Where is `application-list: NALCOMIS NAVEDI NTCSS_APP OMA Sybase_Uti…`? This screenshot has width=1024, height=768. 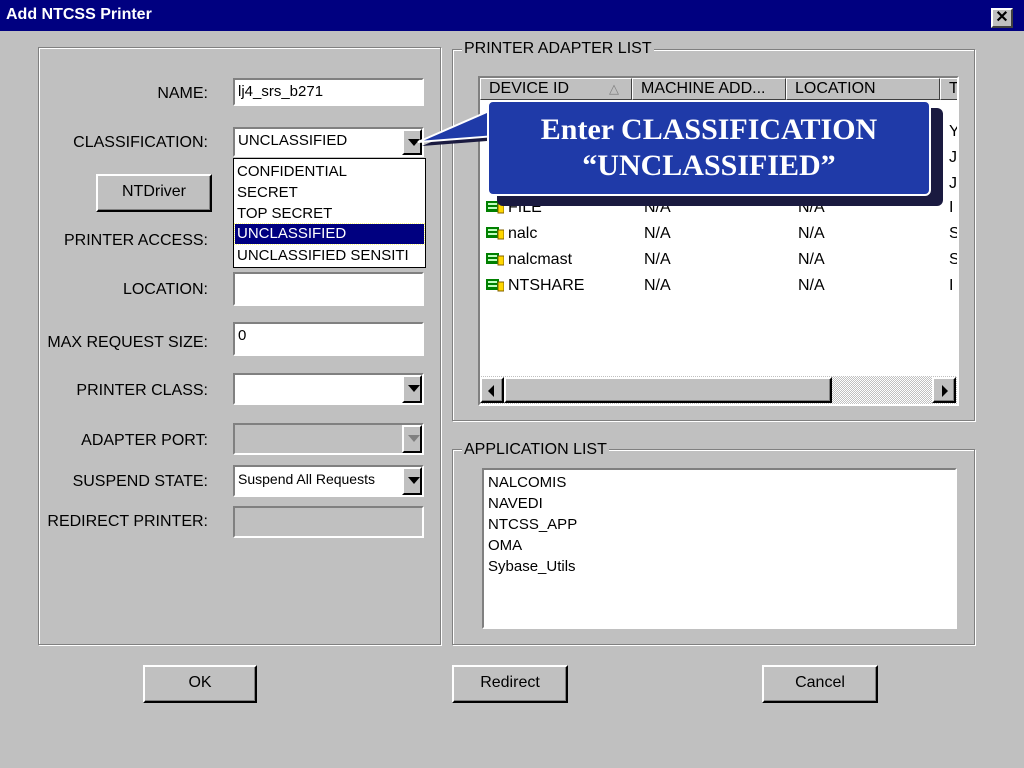
application-list: NALCOMIS NAVEDI NTCSS_APP OMA Sybase_Uti… is located at coordinates (719, 548).